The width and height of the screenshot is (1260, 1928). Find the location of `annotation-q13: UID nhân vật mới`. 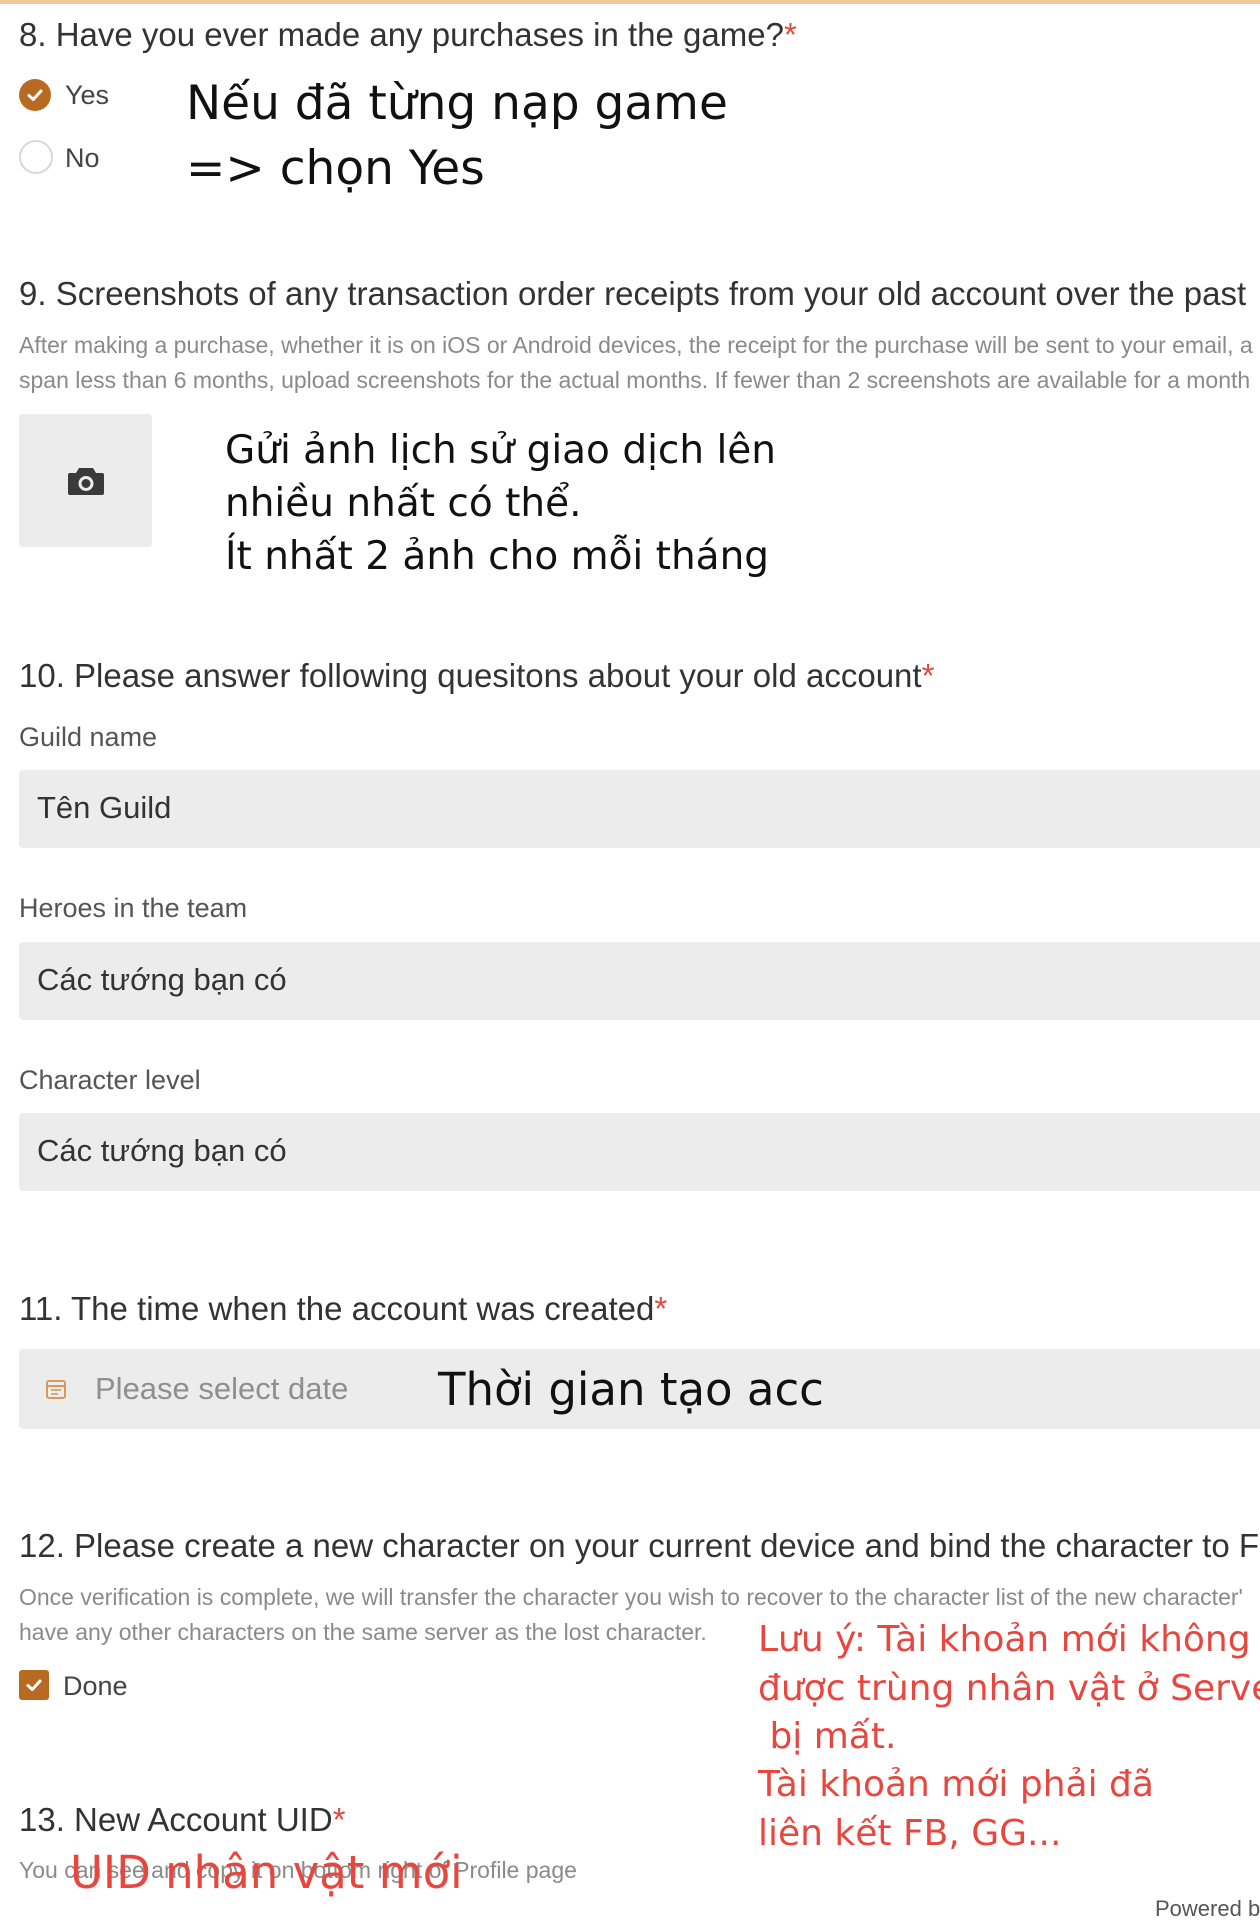

annotation-q13: UID nhân vật mới is located at coordinates (266, 1872).